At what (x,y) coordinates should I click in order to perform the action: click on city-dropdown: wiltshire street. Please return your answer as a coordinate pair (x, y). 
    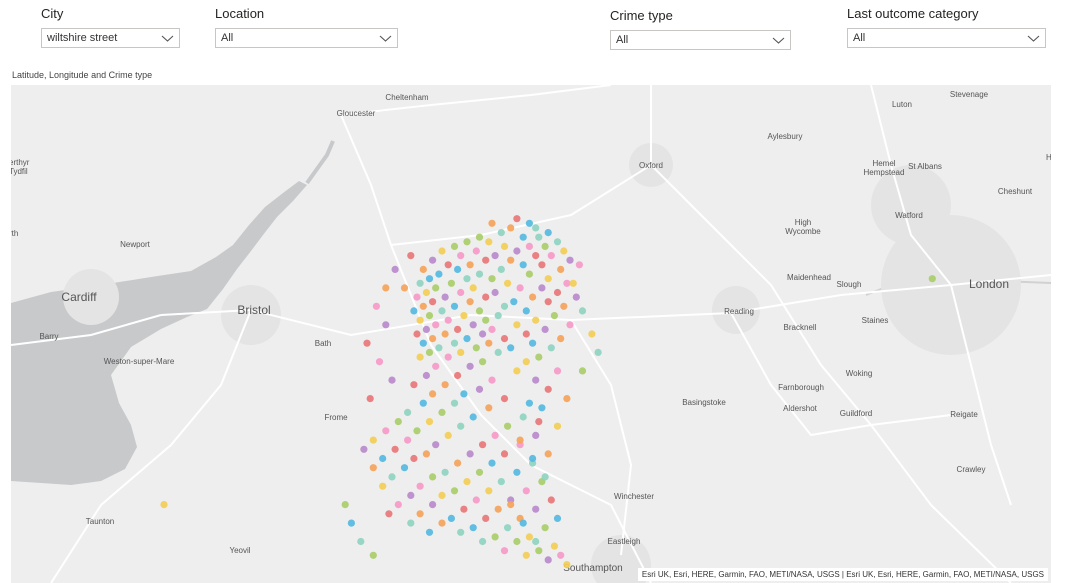
    Looking at the image, I should click on (110, 38).